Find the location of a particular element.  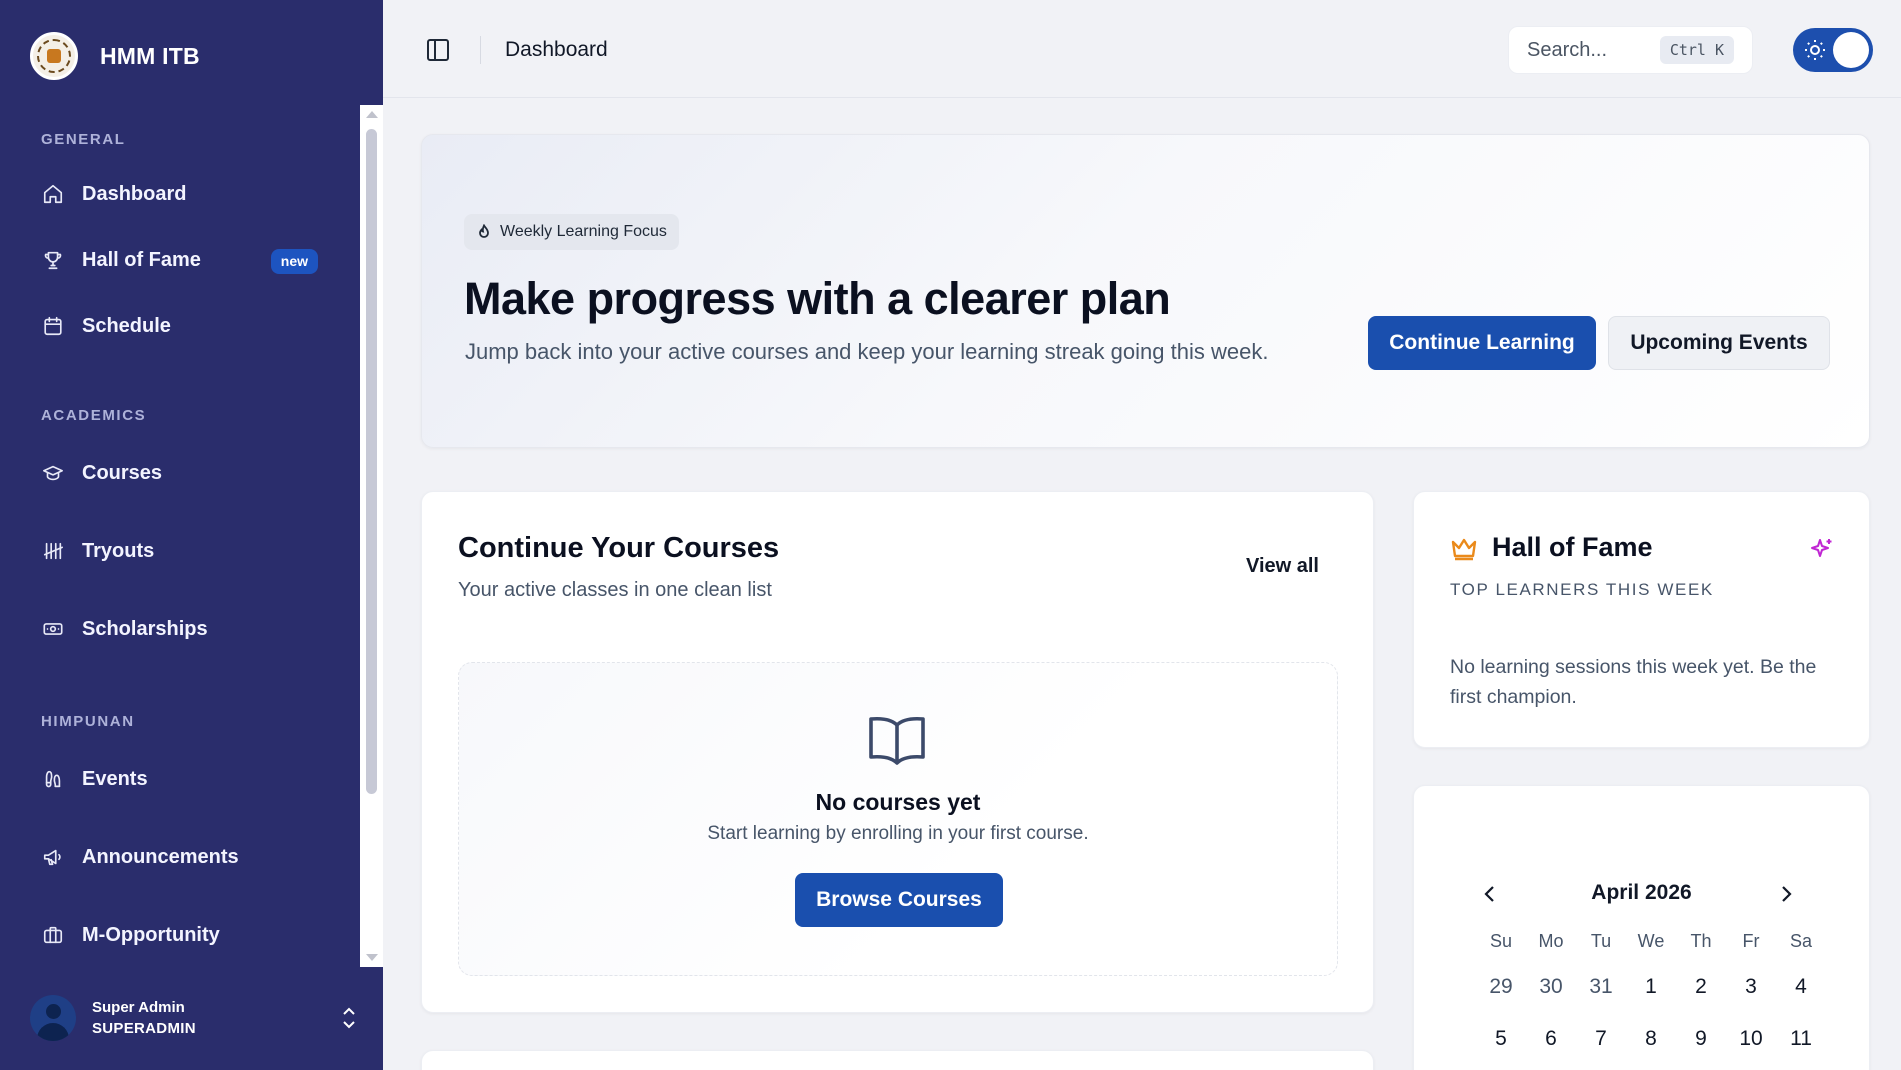

user-role: SUPERADMIN is located at coordinates (144, 1028).